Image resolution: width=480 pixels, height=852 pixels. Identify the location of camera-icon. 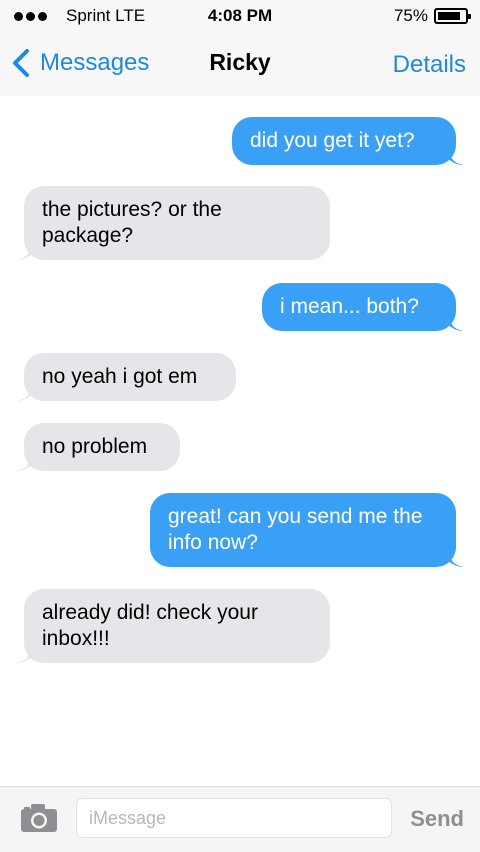
(39, 818).